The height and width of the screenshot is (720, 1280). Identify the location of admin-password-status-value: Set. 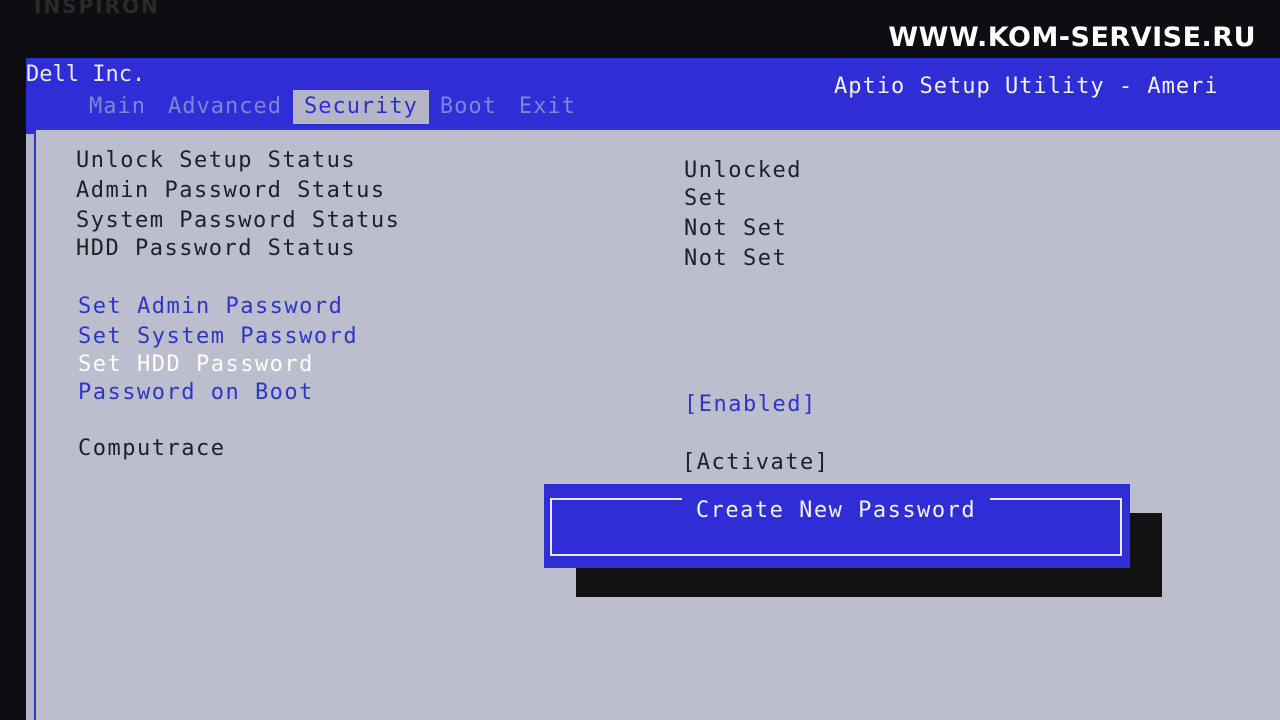
(706, 198).